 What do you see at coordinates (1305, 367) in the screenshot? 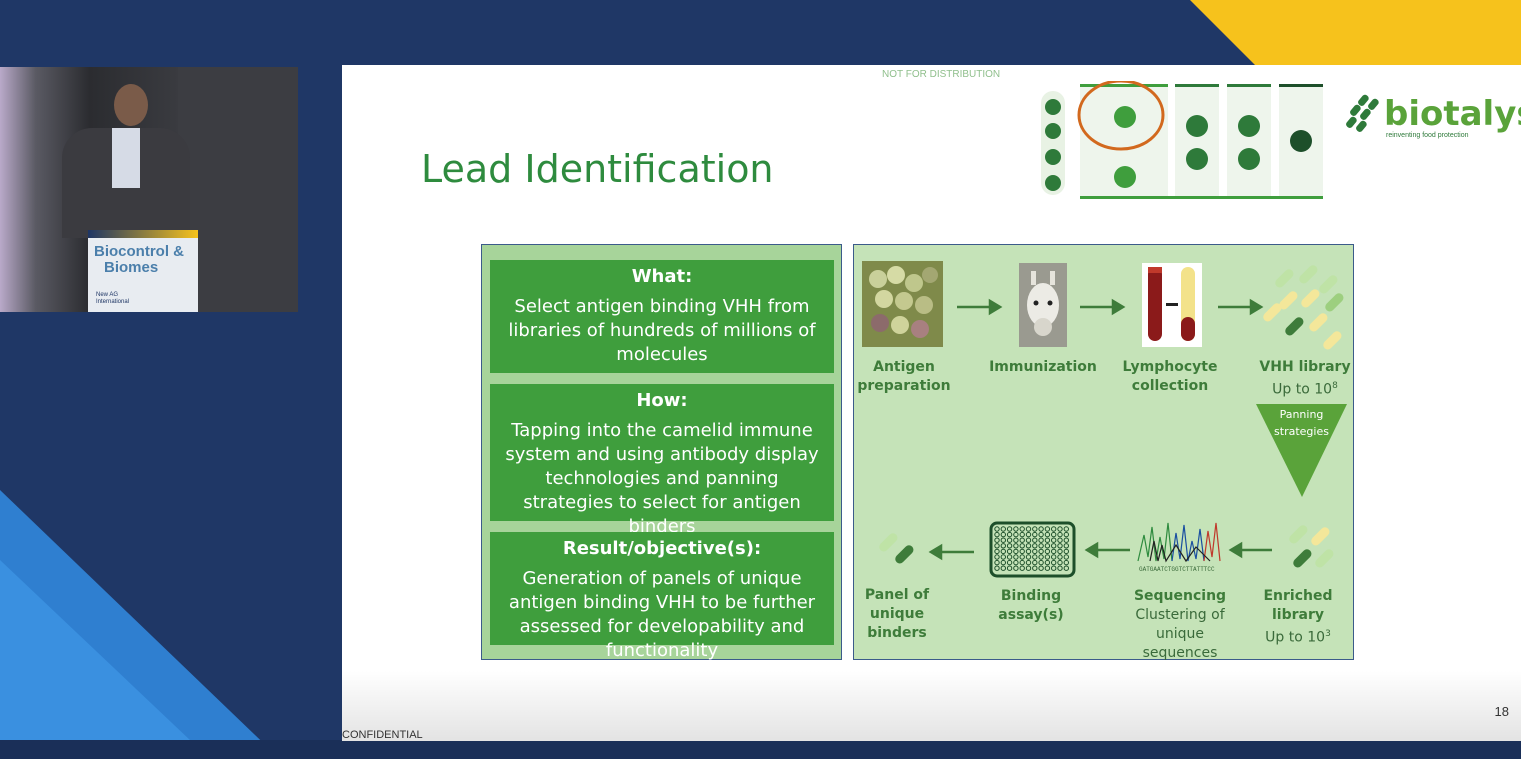
I see `vhh-line1: VHH library` at bounding box center [1305, 367].